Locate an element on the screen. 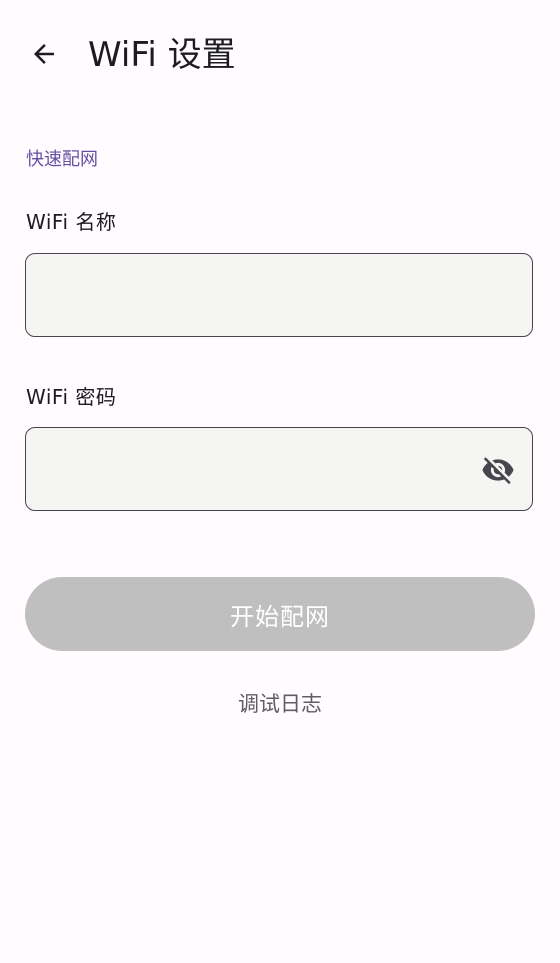  password-visibility-toggle is located at coordinates (498, 470).